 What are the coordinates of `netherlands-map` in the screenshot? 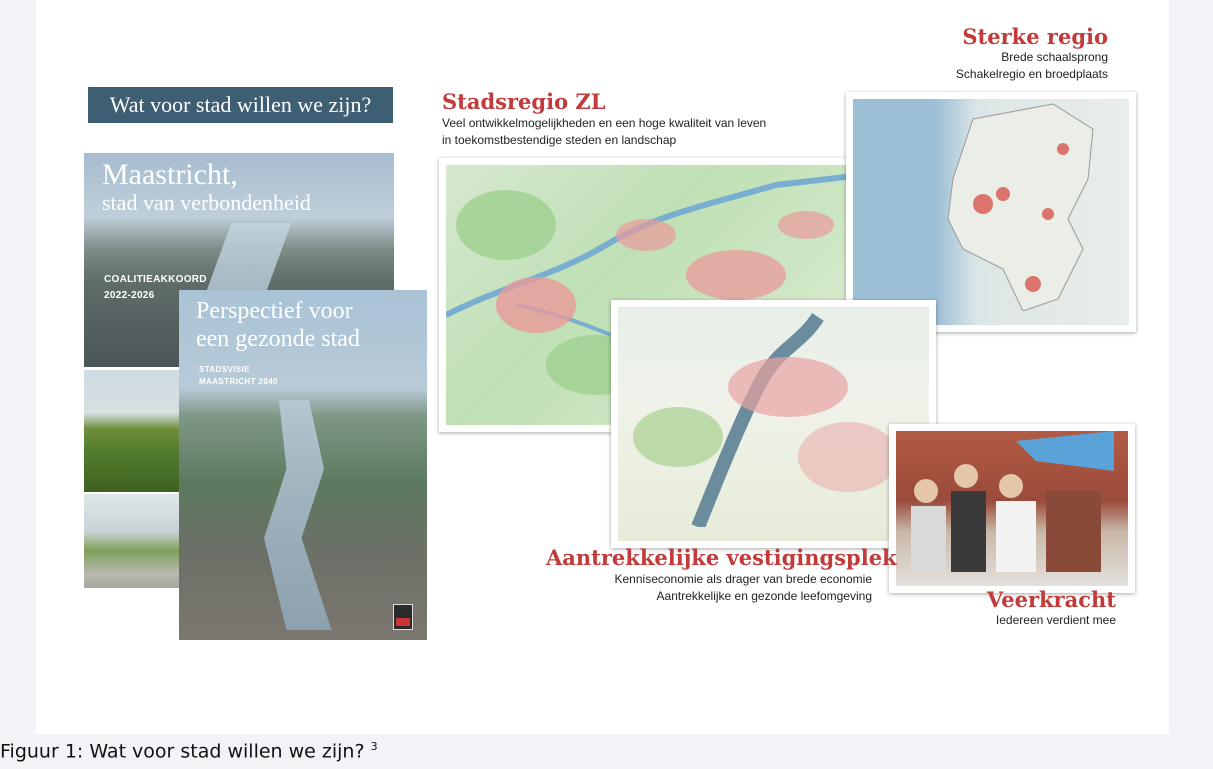 It's located at (991, 212).